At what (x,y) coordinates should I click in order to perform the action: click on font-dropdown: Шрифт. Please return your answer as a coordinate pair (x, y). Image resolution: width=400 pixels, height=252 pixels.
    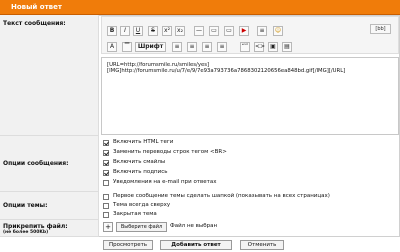
    Looking at the image, I should click on (150, 47).